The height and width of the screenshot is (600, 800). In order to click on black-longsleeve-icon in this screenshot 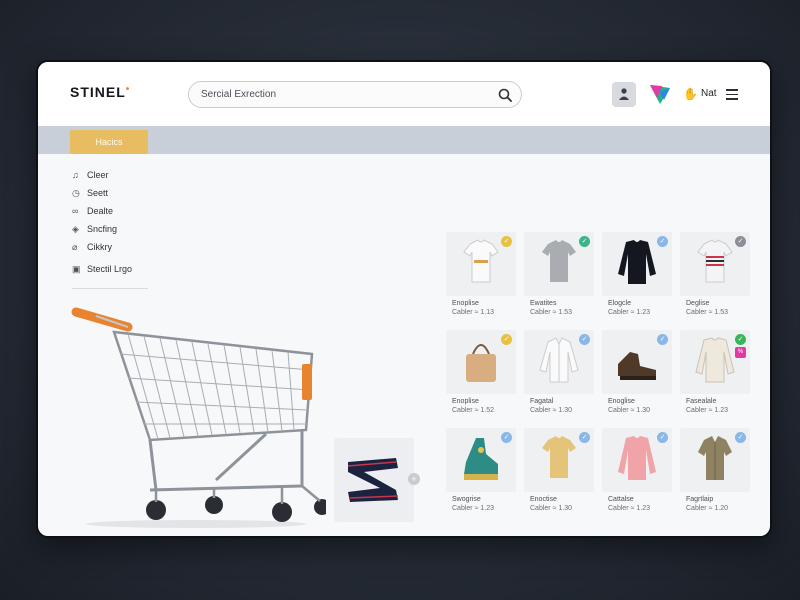, I will do `click(637, 262)`.